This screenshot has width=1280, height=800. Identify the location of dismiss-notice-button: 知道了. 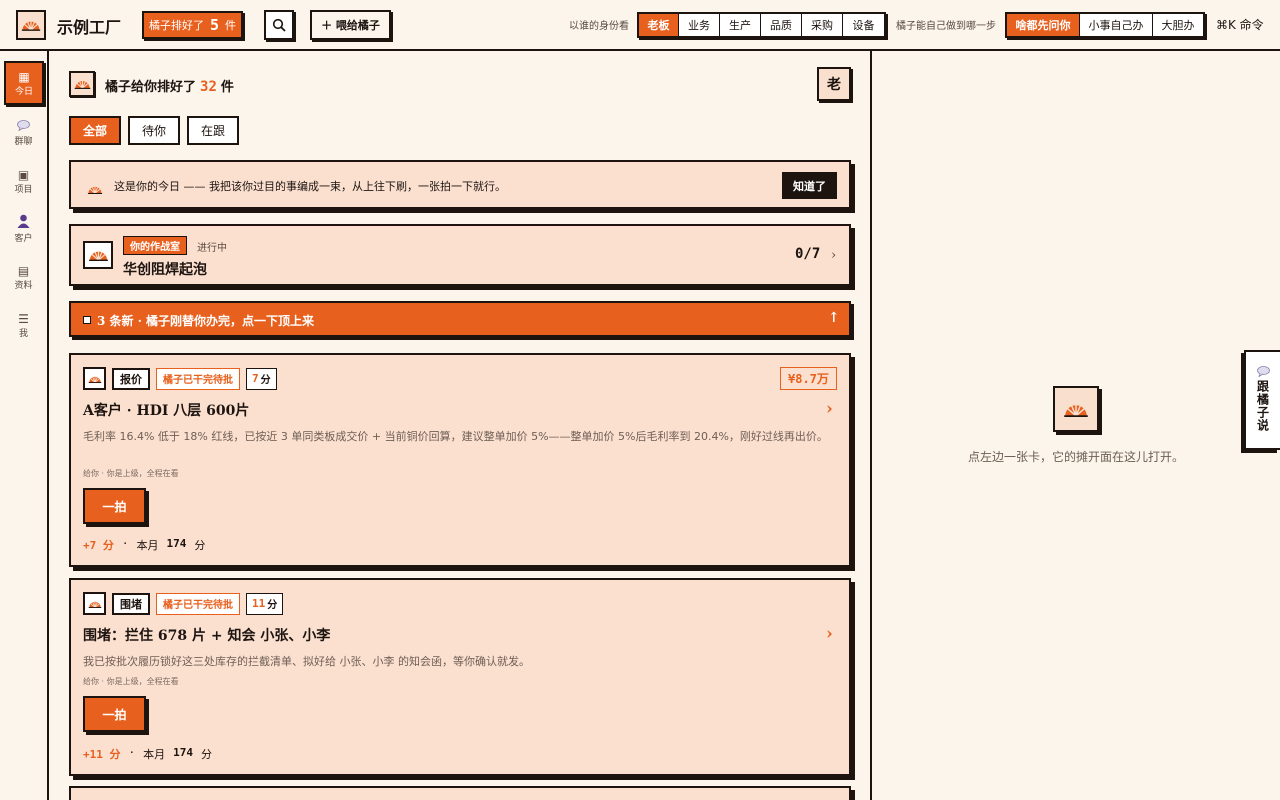
(809, 185).